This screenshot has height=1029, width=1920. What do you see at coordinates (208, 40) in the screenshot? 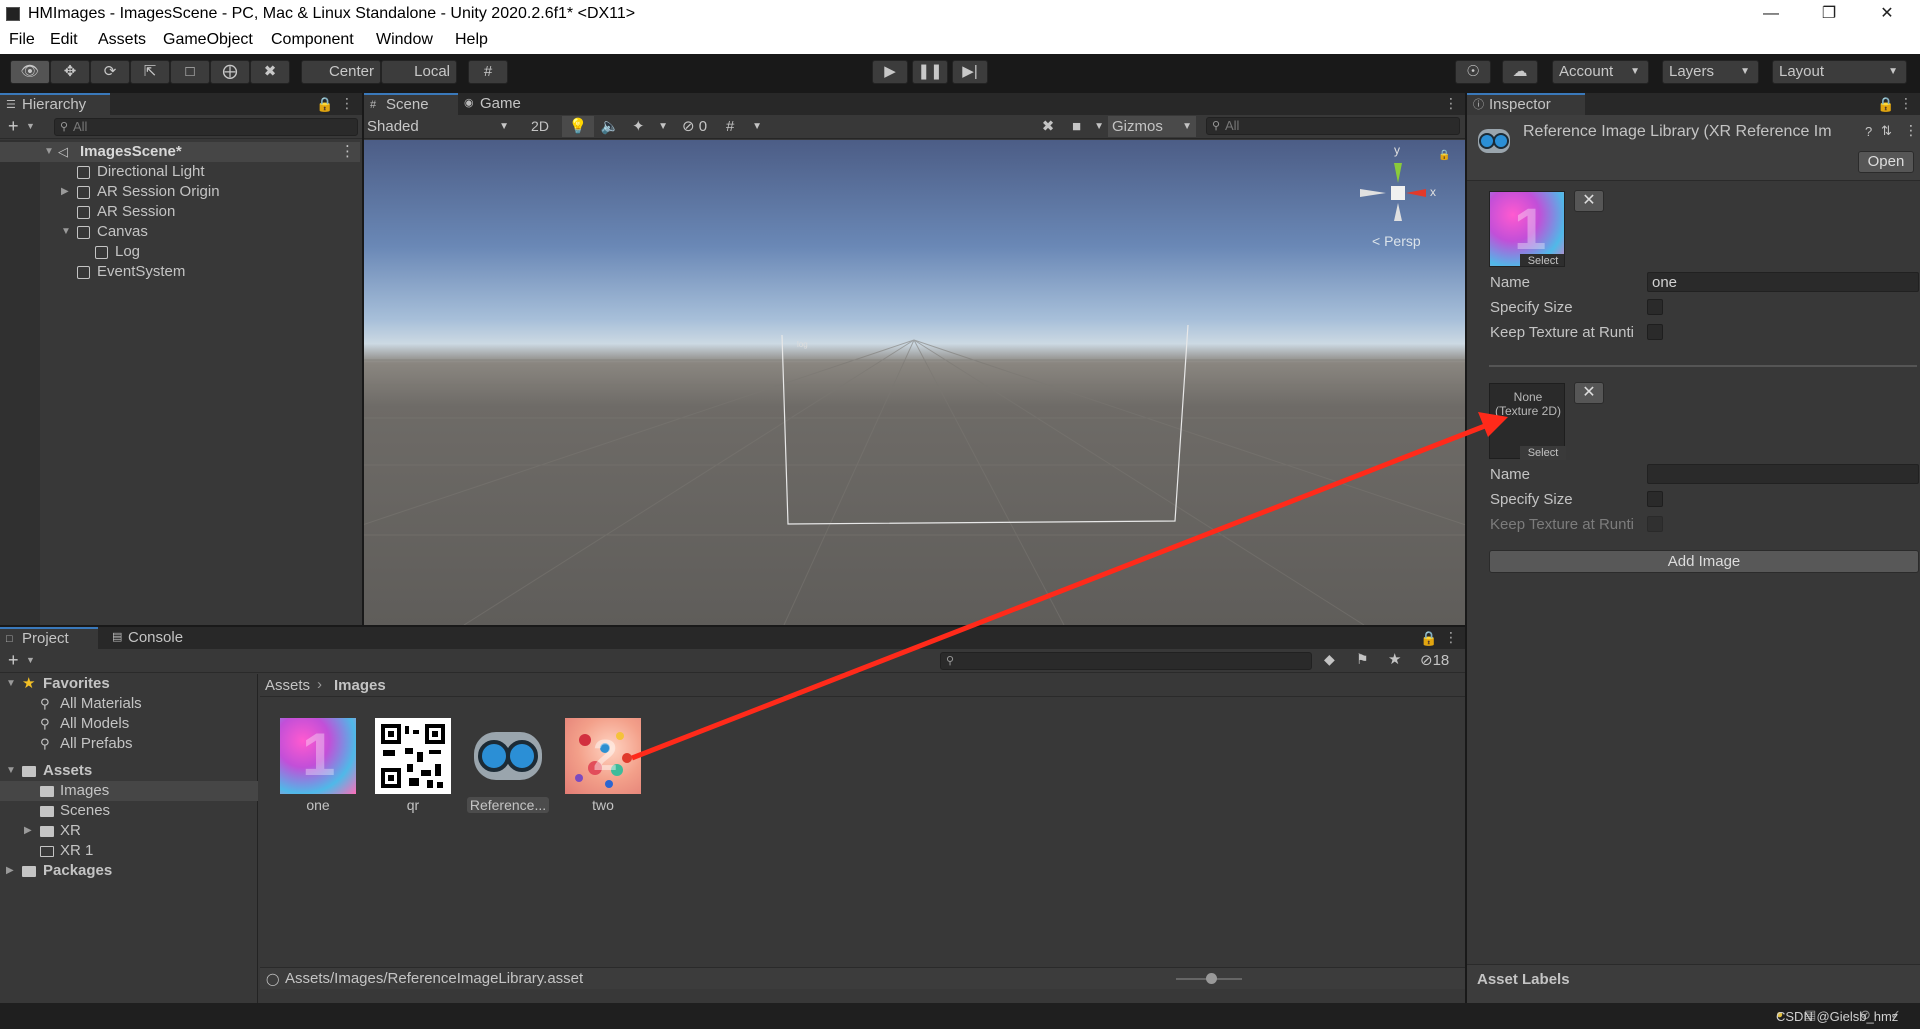
I see `menu-gameobject: GameObject` at bounding box center [208, 40].